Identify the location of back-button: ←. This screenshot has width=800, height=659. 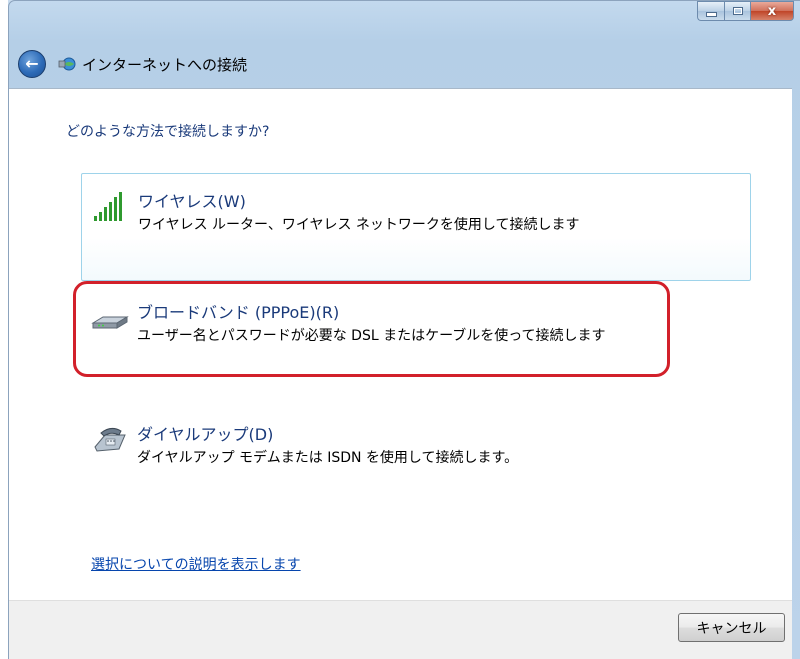
(32, 64).